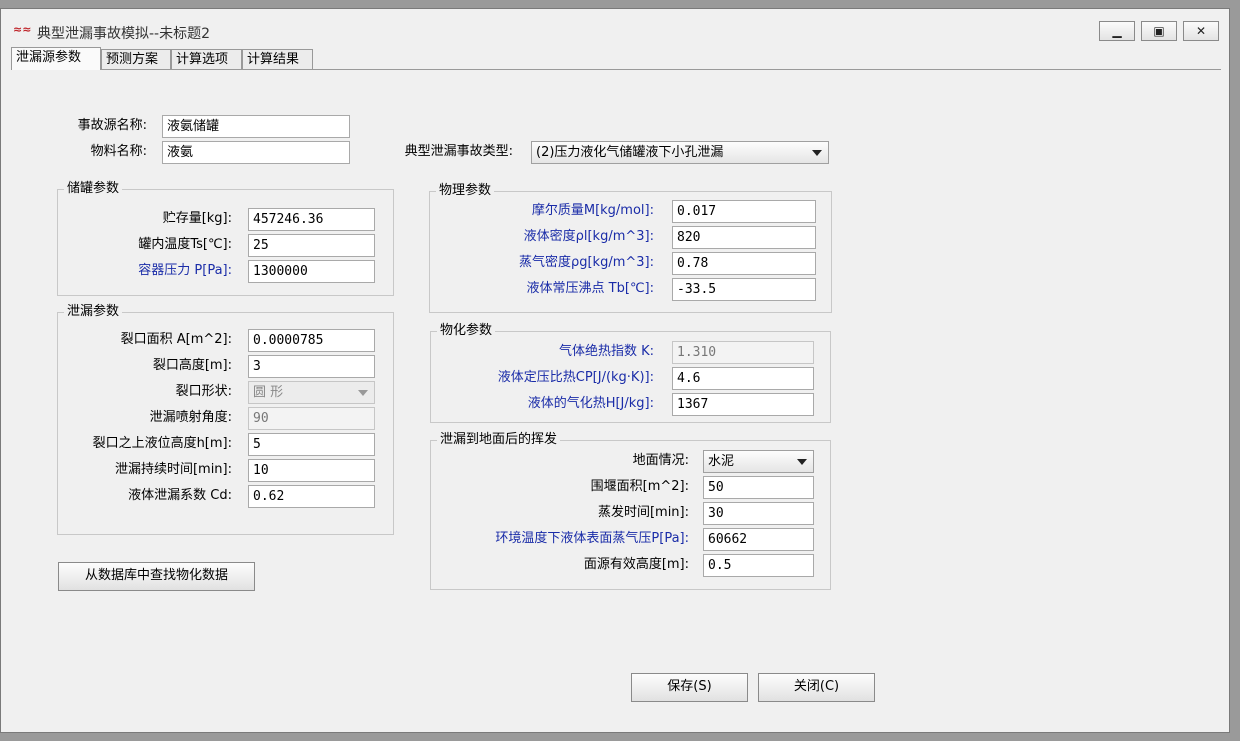 The width and height of the screenshot is (1240, 741). I want to click on tab-divider, so click(616, 69).